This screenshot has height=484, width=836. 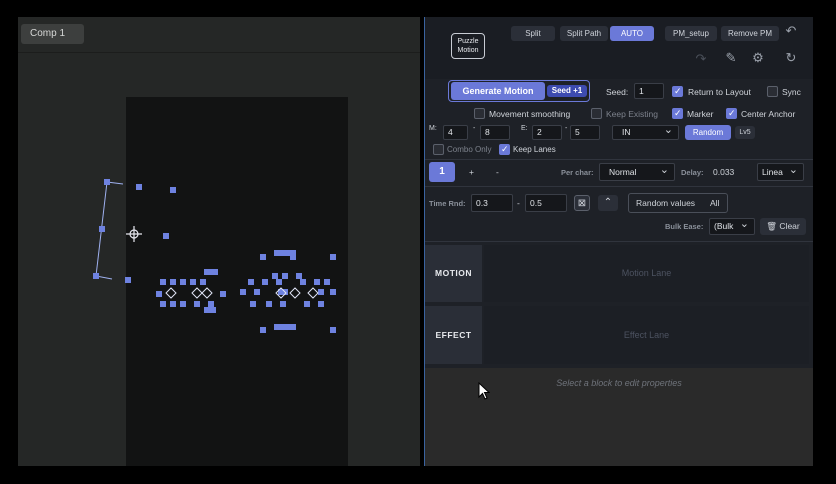 What do you see at coordinates (772, 226) in the screenshot?
I see `trash-icon: 🗑` at bounding box center [772, 226].